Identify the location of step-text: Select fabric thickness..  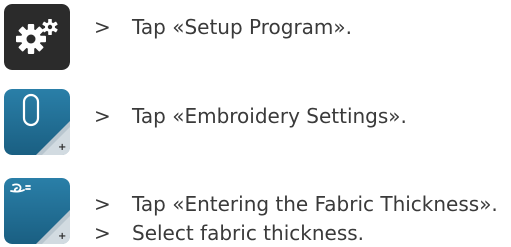
(248, 233).